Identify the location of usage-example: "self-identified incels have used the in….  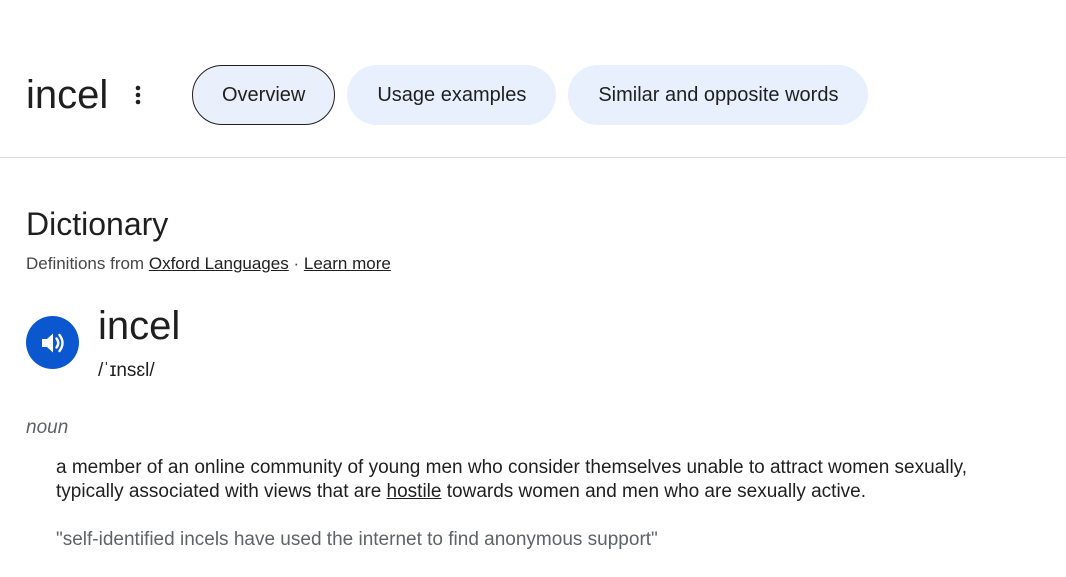
(357, 539).